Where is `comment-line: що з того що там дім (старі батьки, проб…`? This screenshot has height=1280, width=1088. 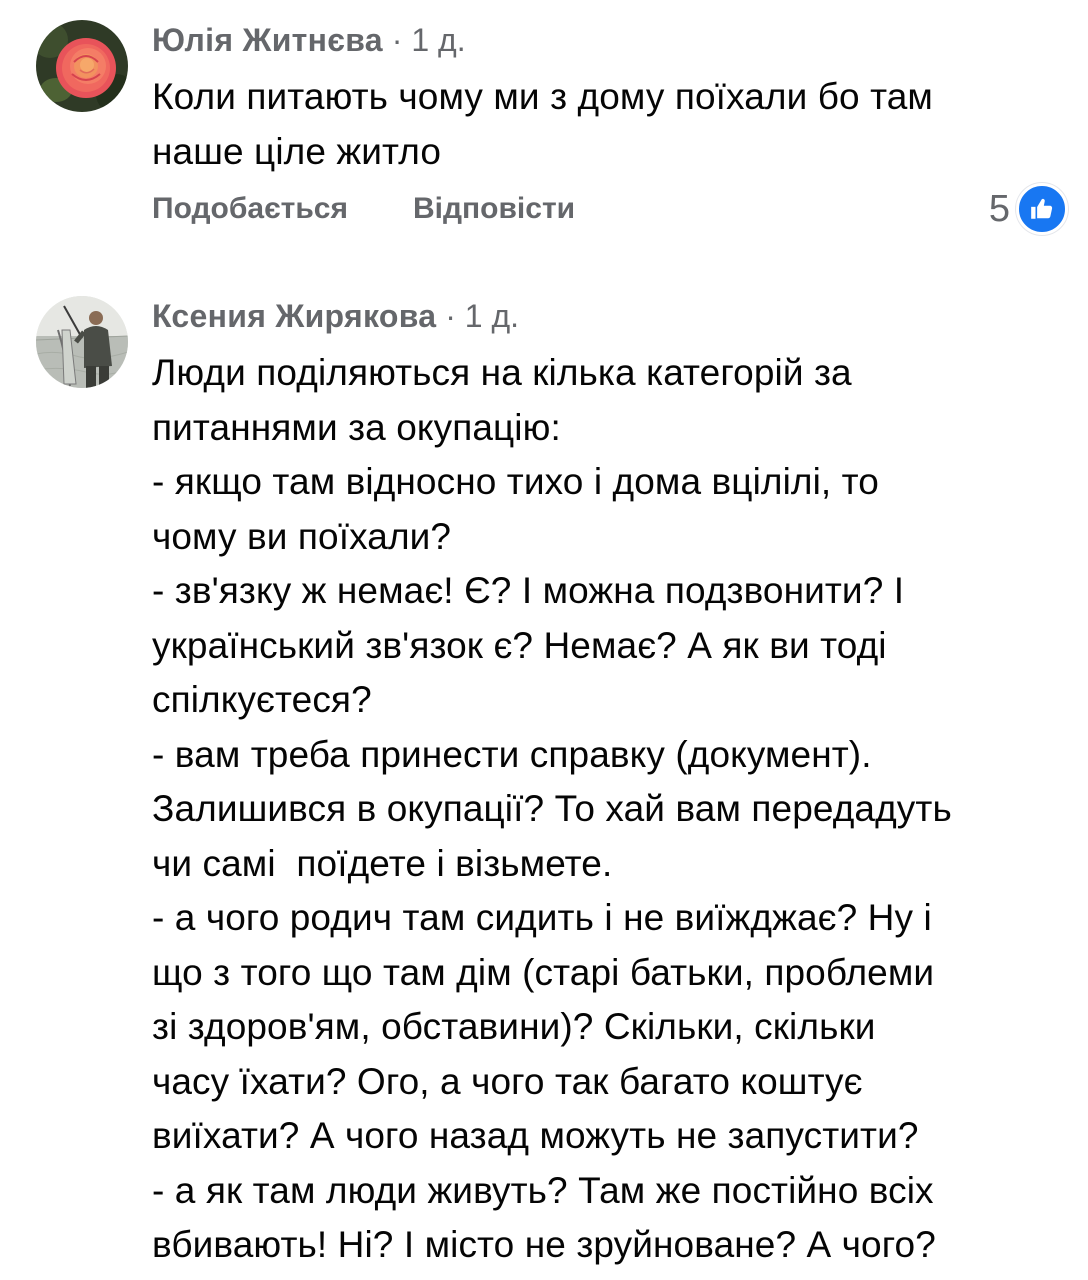 comment-line: що з того що там дім (старі батьки, проб… is located at coordinates (543, 972).